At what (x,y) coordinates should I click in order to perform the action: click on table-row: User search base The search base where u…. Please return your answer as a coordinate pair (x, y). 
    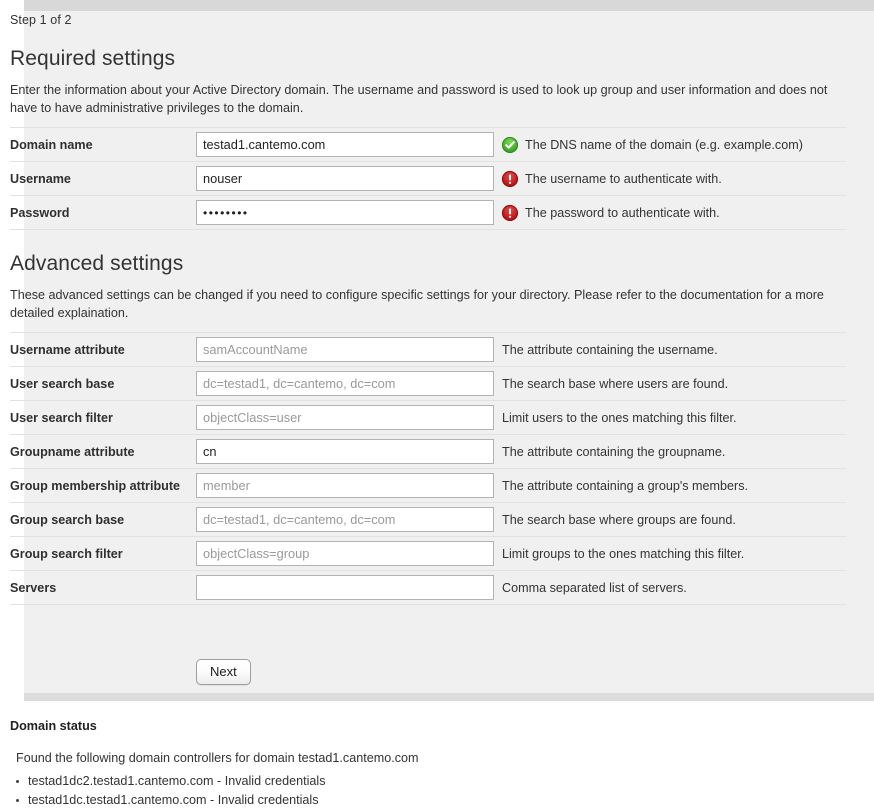
    Looking at the image, I should click on (428, 384).